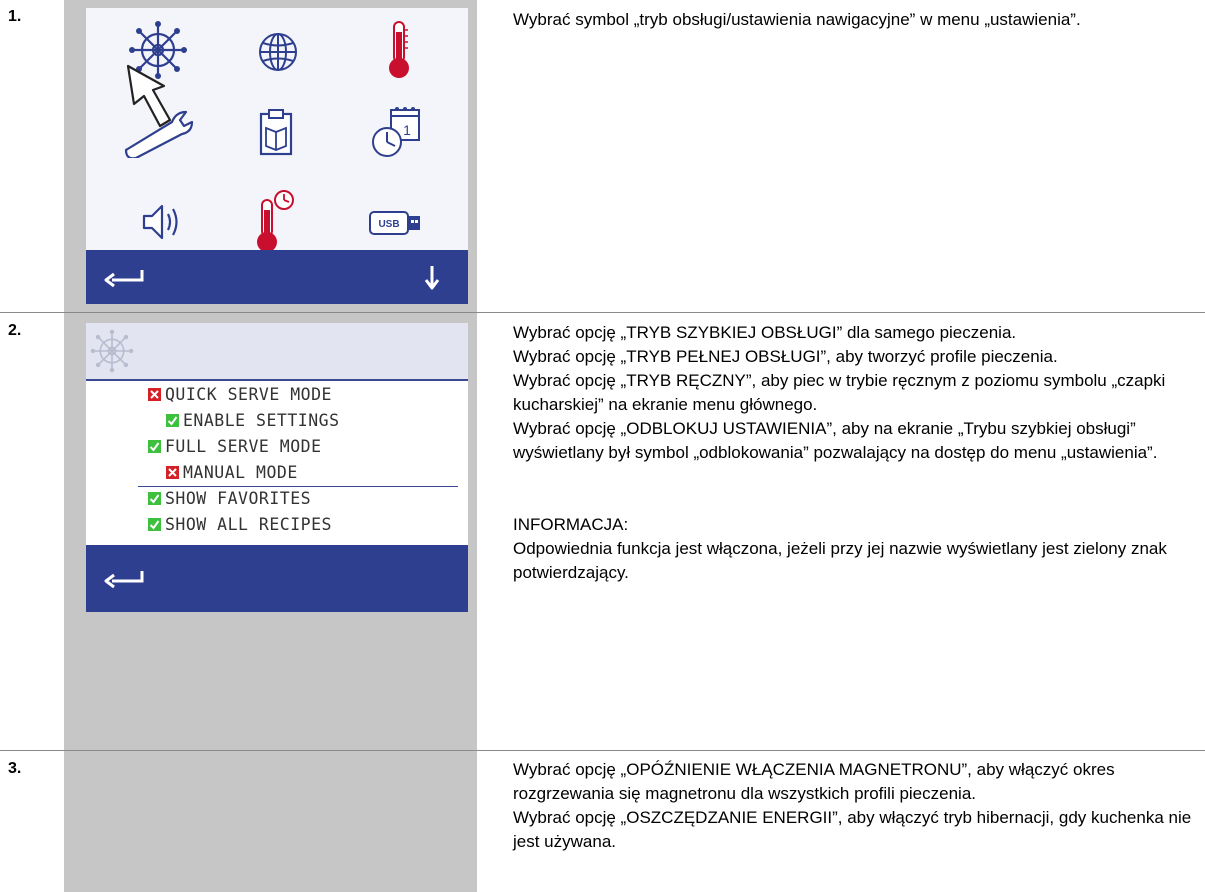 Image resolution: width=1205 pixels, height=892 pixels. I want to click on step-number: 3., so click(15, 768).